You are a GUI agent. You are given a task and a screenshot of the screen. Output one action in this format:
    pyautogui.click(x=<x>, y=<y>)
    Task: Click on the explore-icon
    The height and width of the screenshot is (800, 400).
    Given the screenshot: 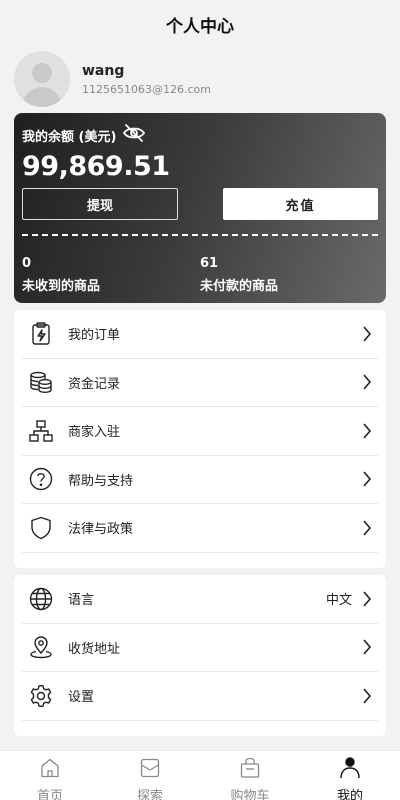 What is the action you would take?
    pyautogui.click(x=150, y=770)
    